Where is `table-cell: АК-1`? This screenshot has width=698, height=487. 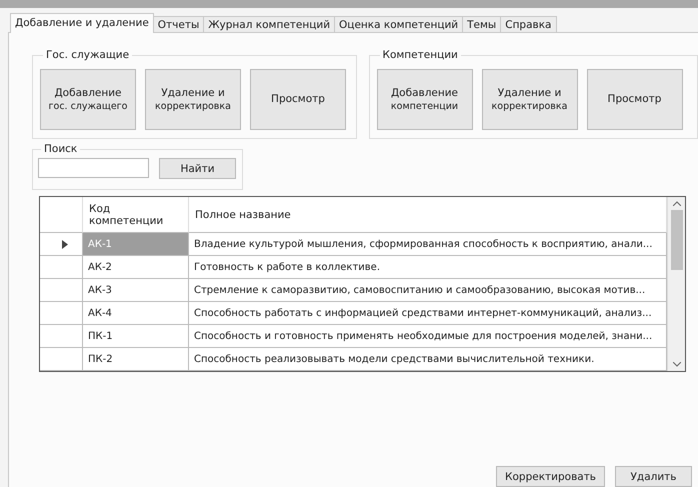
table-cell: АК-1 is located at coordinates (136, 244).